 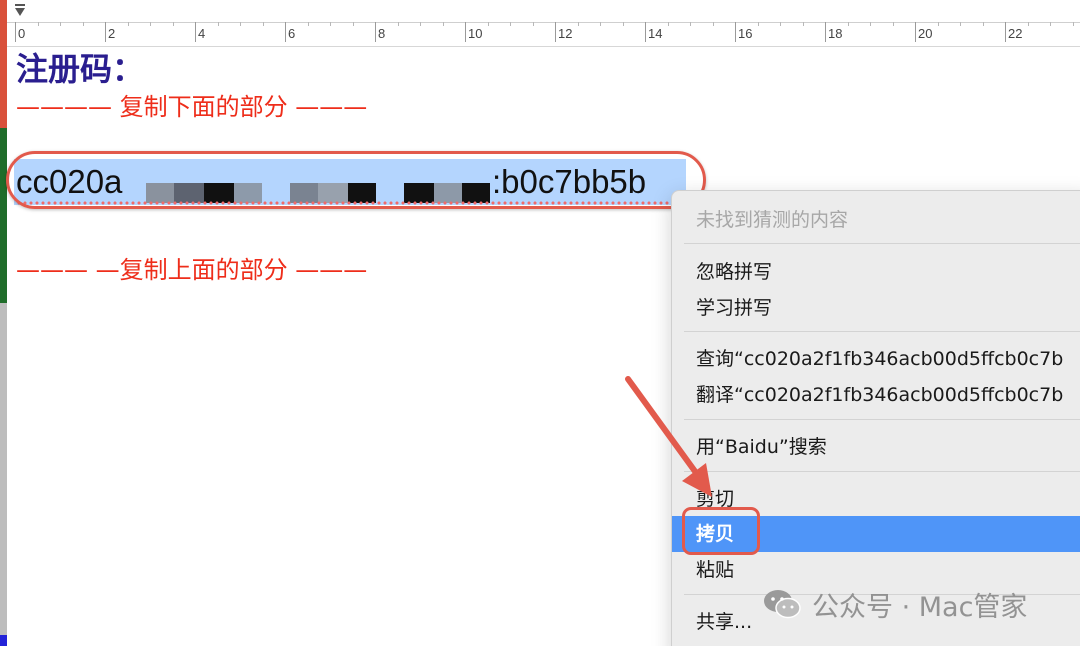 I want to click on menu-item-lookup: 查询“cc020a2f1fb346acb00d5ffcb0c7b, so click(x=876, y=359).